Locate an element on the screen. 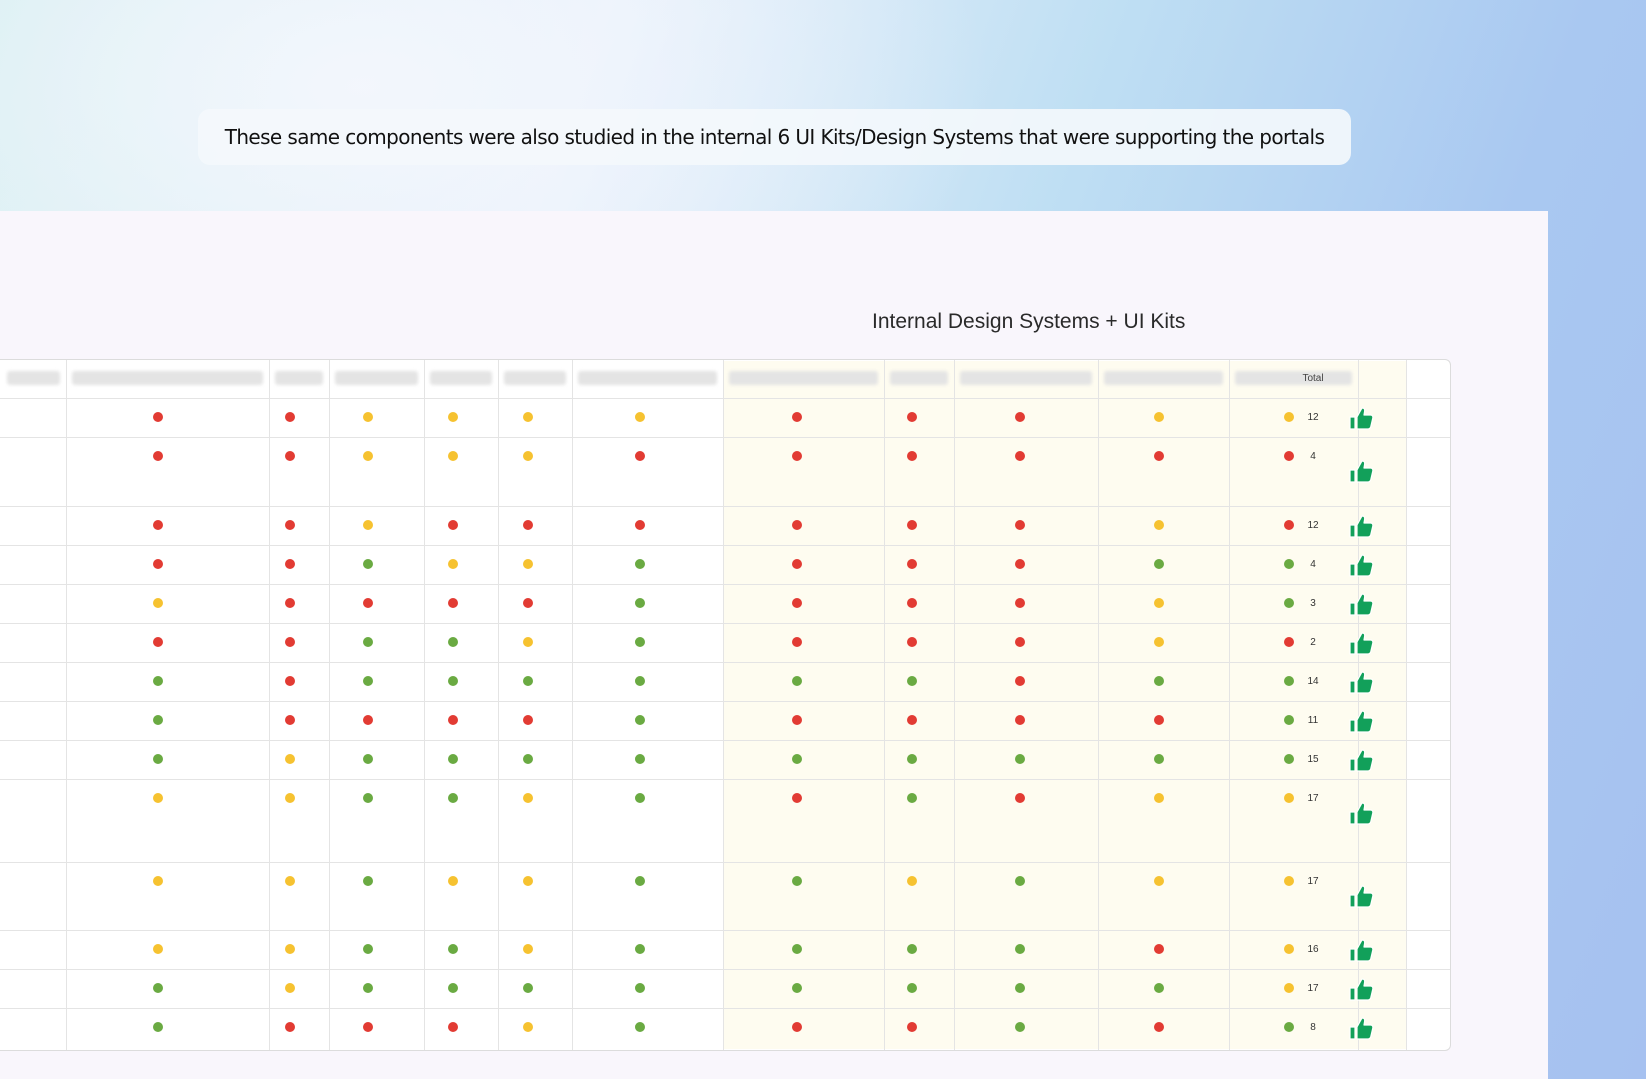 The width and height of the screenshot is (1646, 1079). total-value: 8 is located at coordinates (1313, 1027).